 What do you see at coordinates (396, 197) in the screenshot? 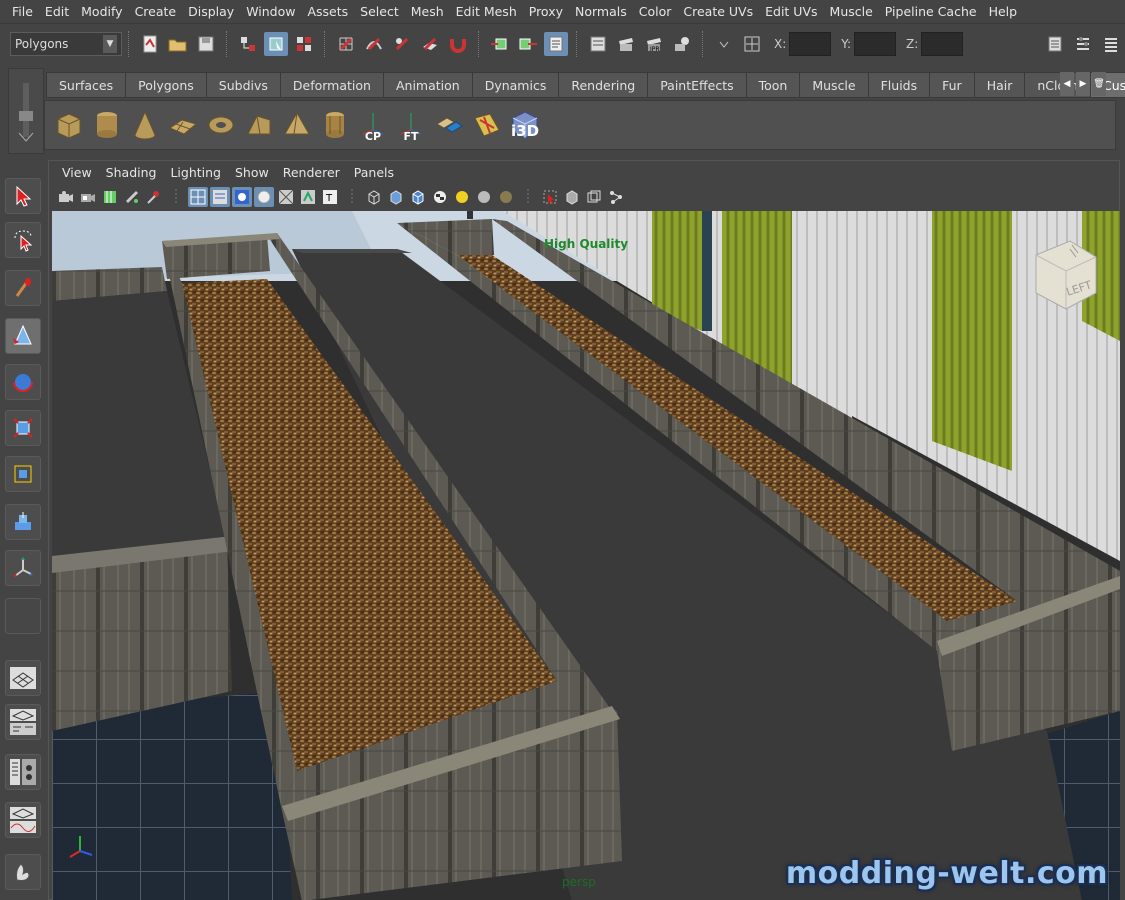
I see `smooth-cube-icon` at bounding box center [396, 197].